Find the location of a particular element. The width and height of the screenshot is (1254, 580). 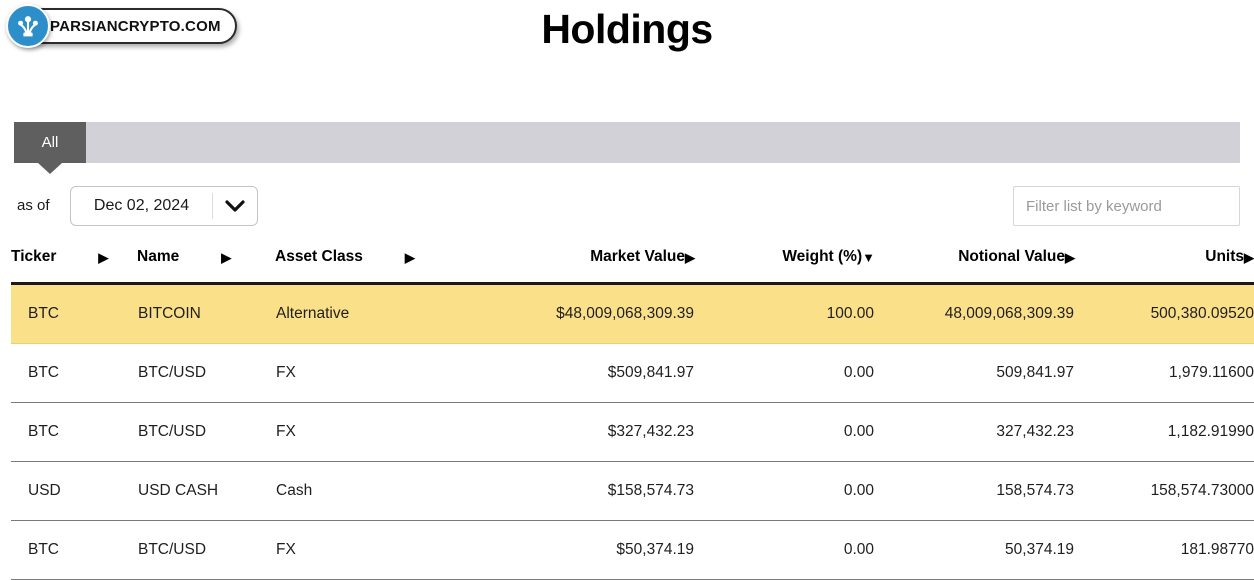

cell-market: $158,574.73 is located at coordinates (585, 491).